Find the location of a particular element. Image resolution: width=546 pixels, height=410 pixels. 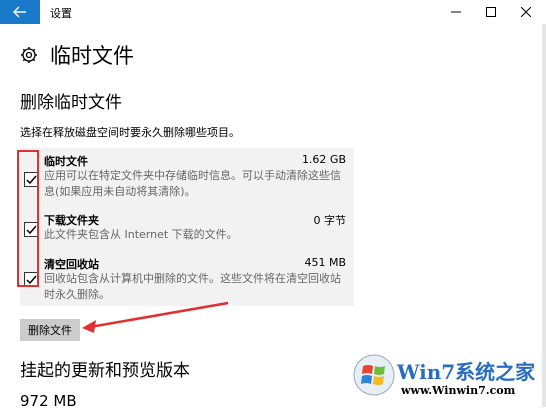

minimize-button is located at coordinates (456, 12).